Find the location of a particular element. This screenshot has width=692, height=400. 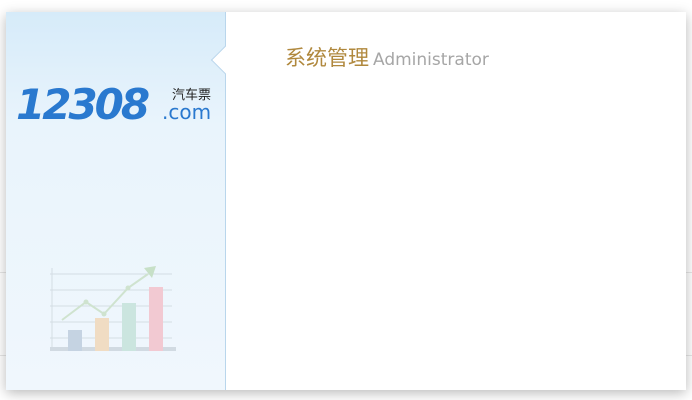

logo: 12308 汽车票 .com is located at coordinates (116, 105).